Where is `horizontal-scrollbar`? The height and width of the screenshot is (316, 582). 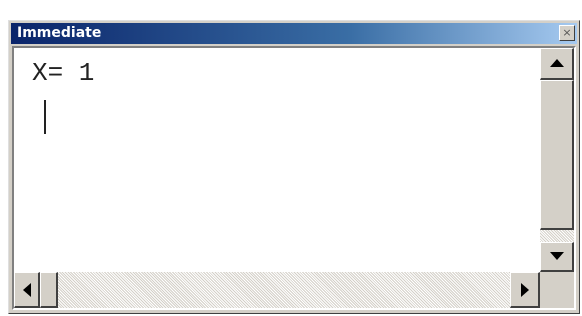 horizontal-scrollbar is located at coordinates (277, 290).